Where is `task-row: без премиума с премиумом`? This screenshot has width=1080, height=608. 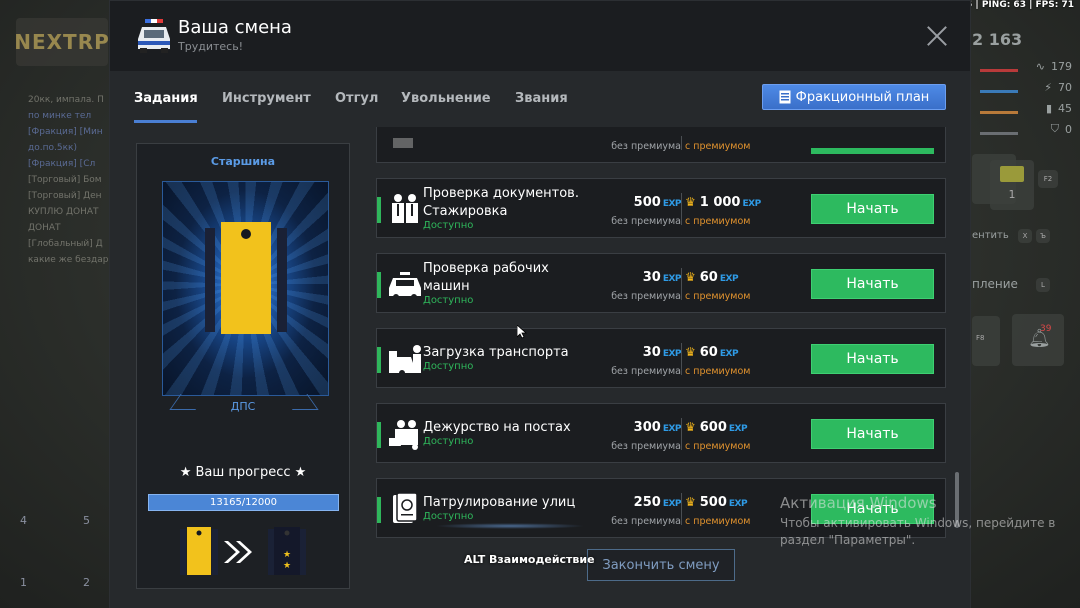 task-row: без премиума с премиумом is located at coordinates (661, 145).